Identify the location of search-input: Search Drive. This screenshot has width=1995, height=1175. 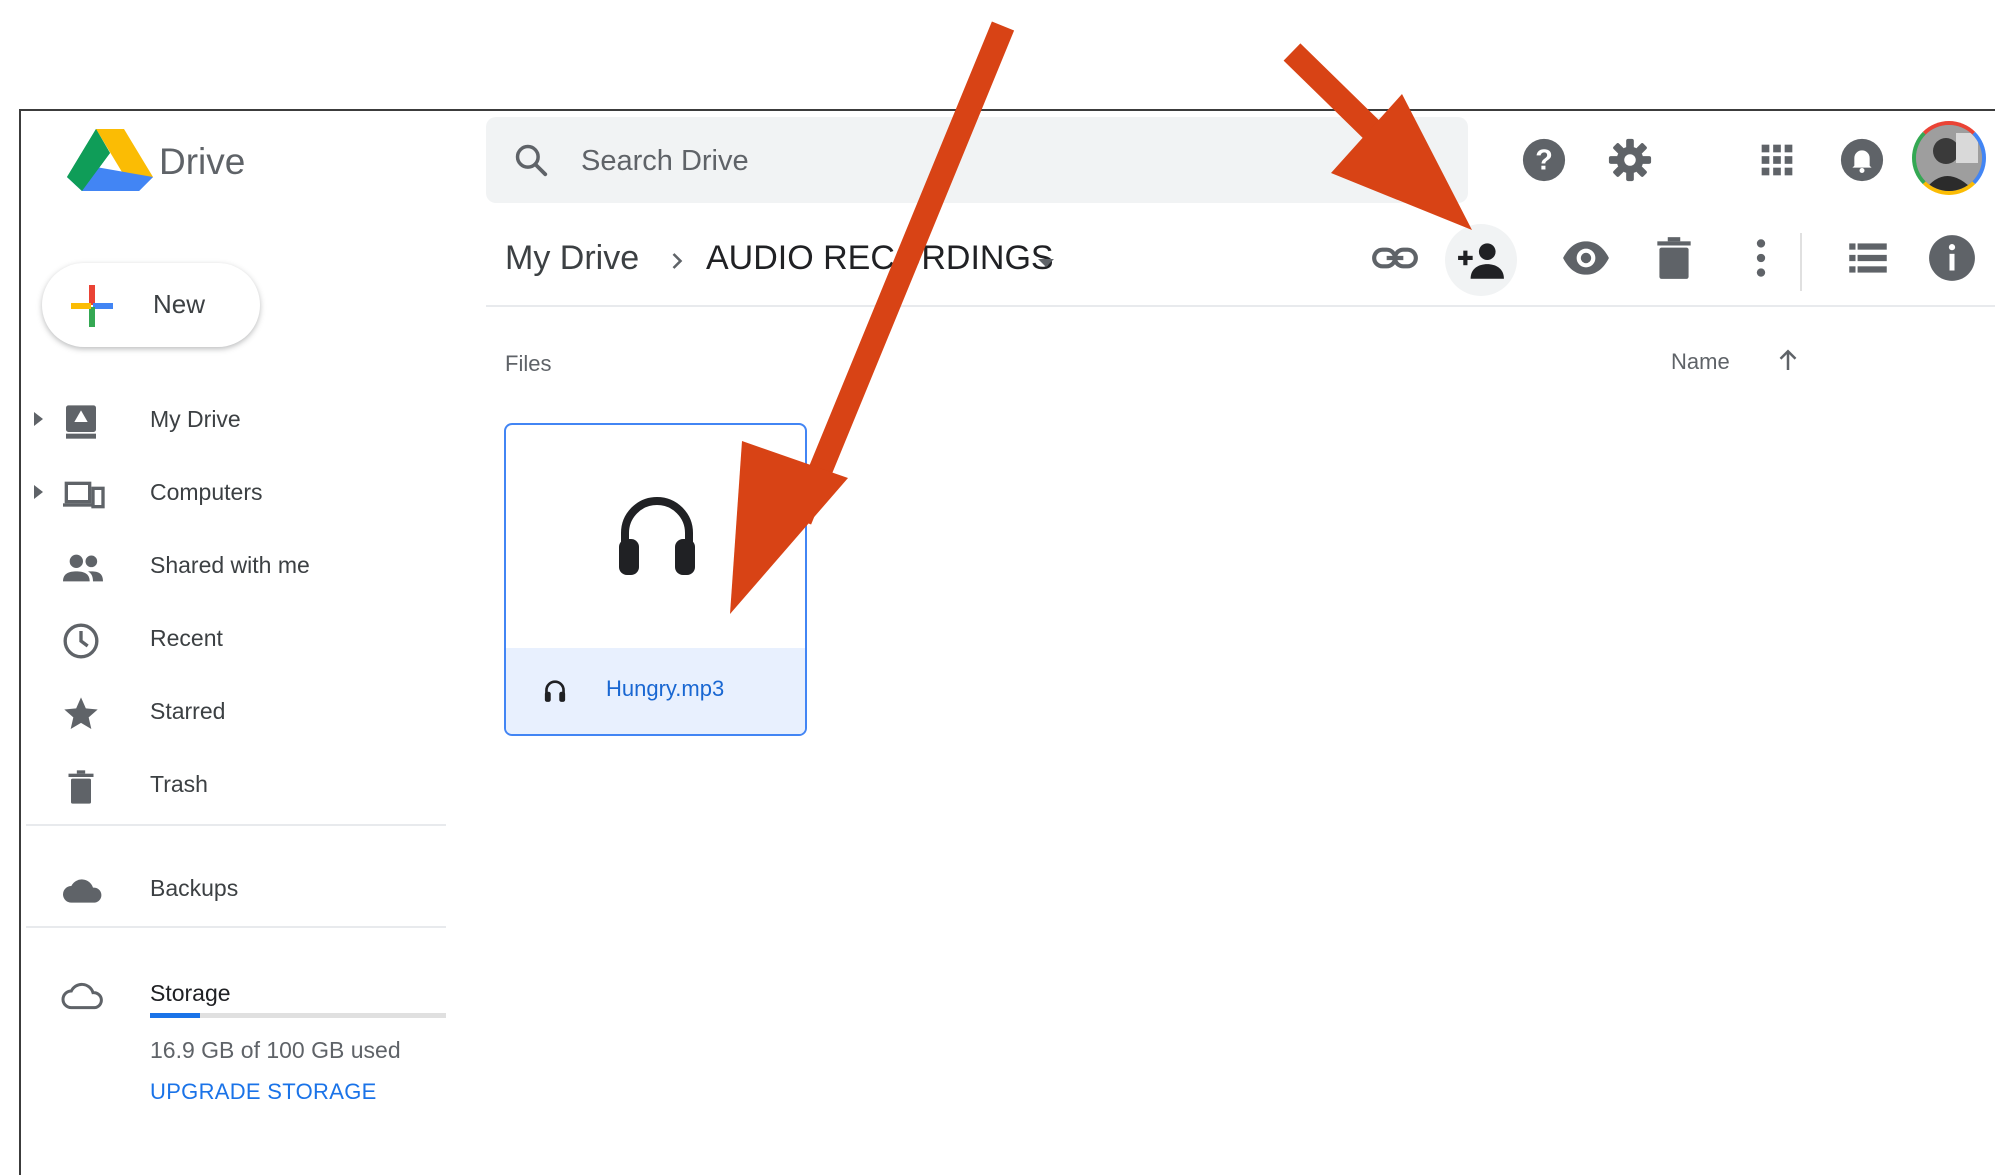
(665, 161).